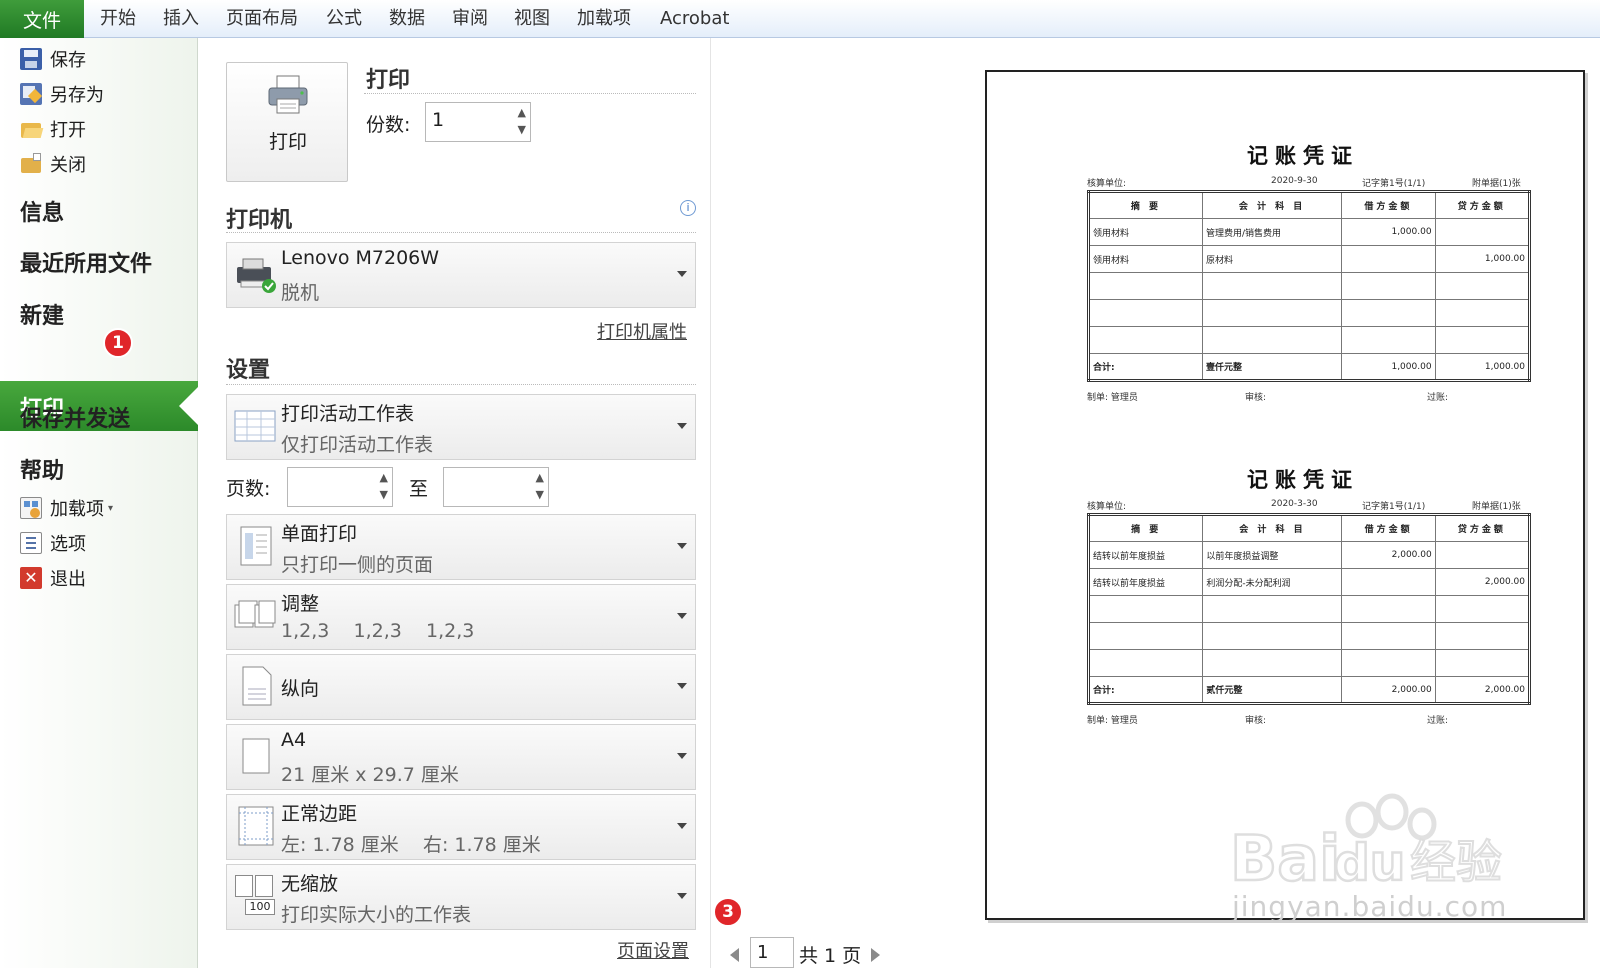  I want to click on nav-exit: ✕ 退出, so click(53, 578).